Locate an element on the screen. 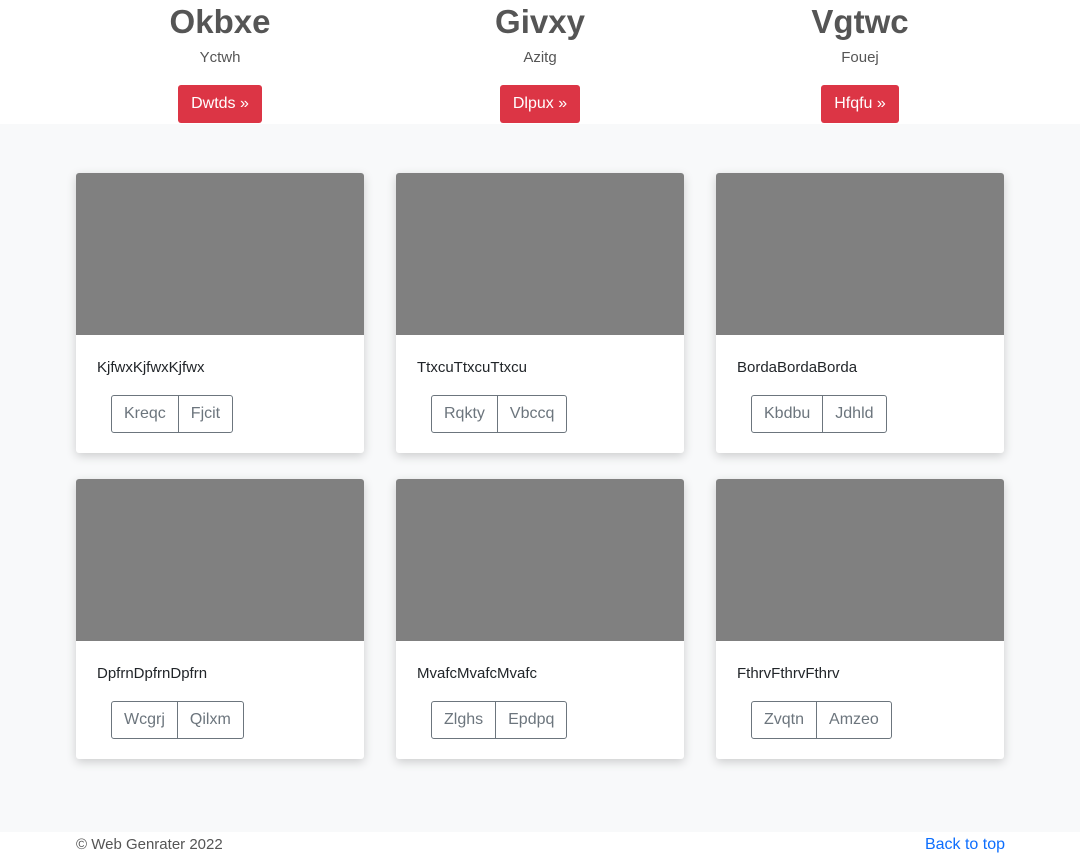  card-text: KjfwxKjfwxKjfwx is located at coordinates (151, 367).